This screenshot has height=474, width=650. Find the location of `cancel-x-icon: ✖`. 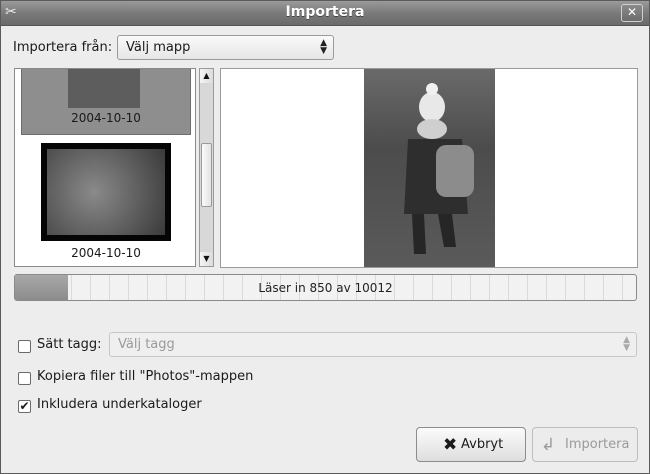

cancel-x-icon: ✖ is located at coordinates (450, 445).